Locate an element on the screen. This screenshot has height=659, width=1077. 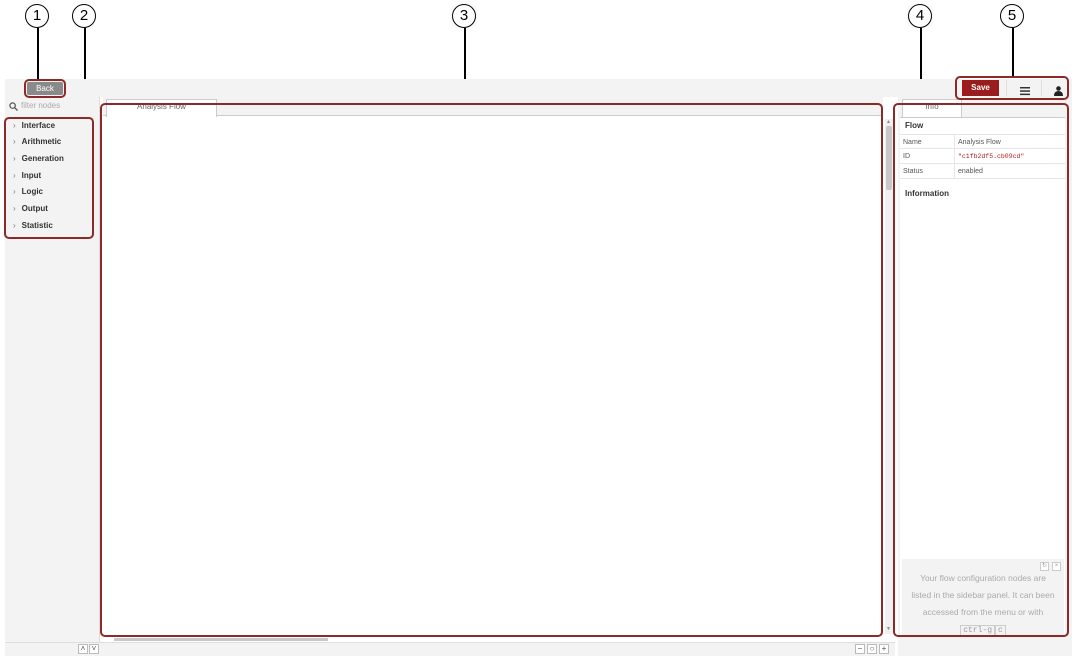
palette-category-generation: › Generation is located at coordinates (38, 159).